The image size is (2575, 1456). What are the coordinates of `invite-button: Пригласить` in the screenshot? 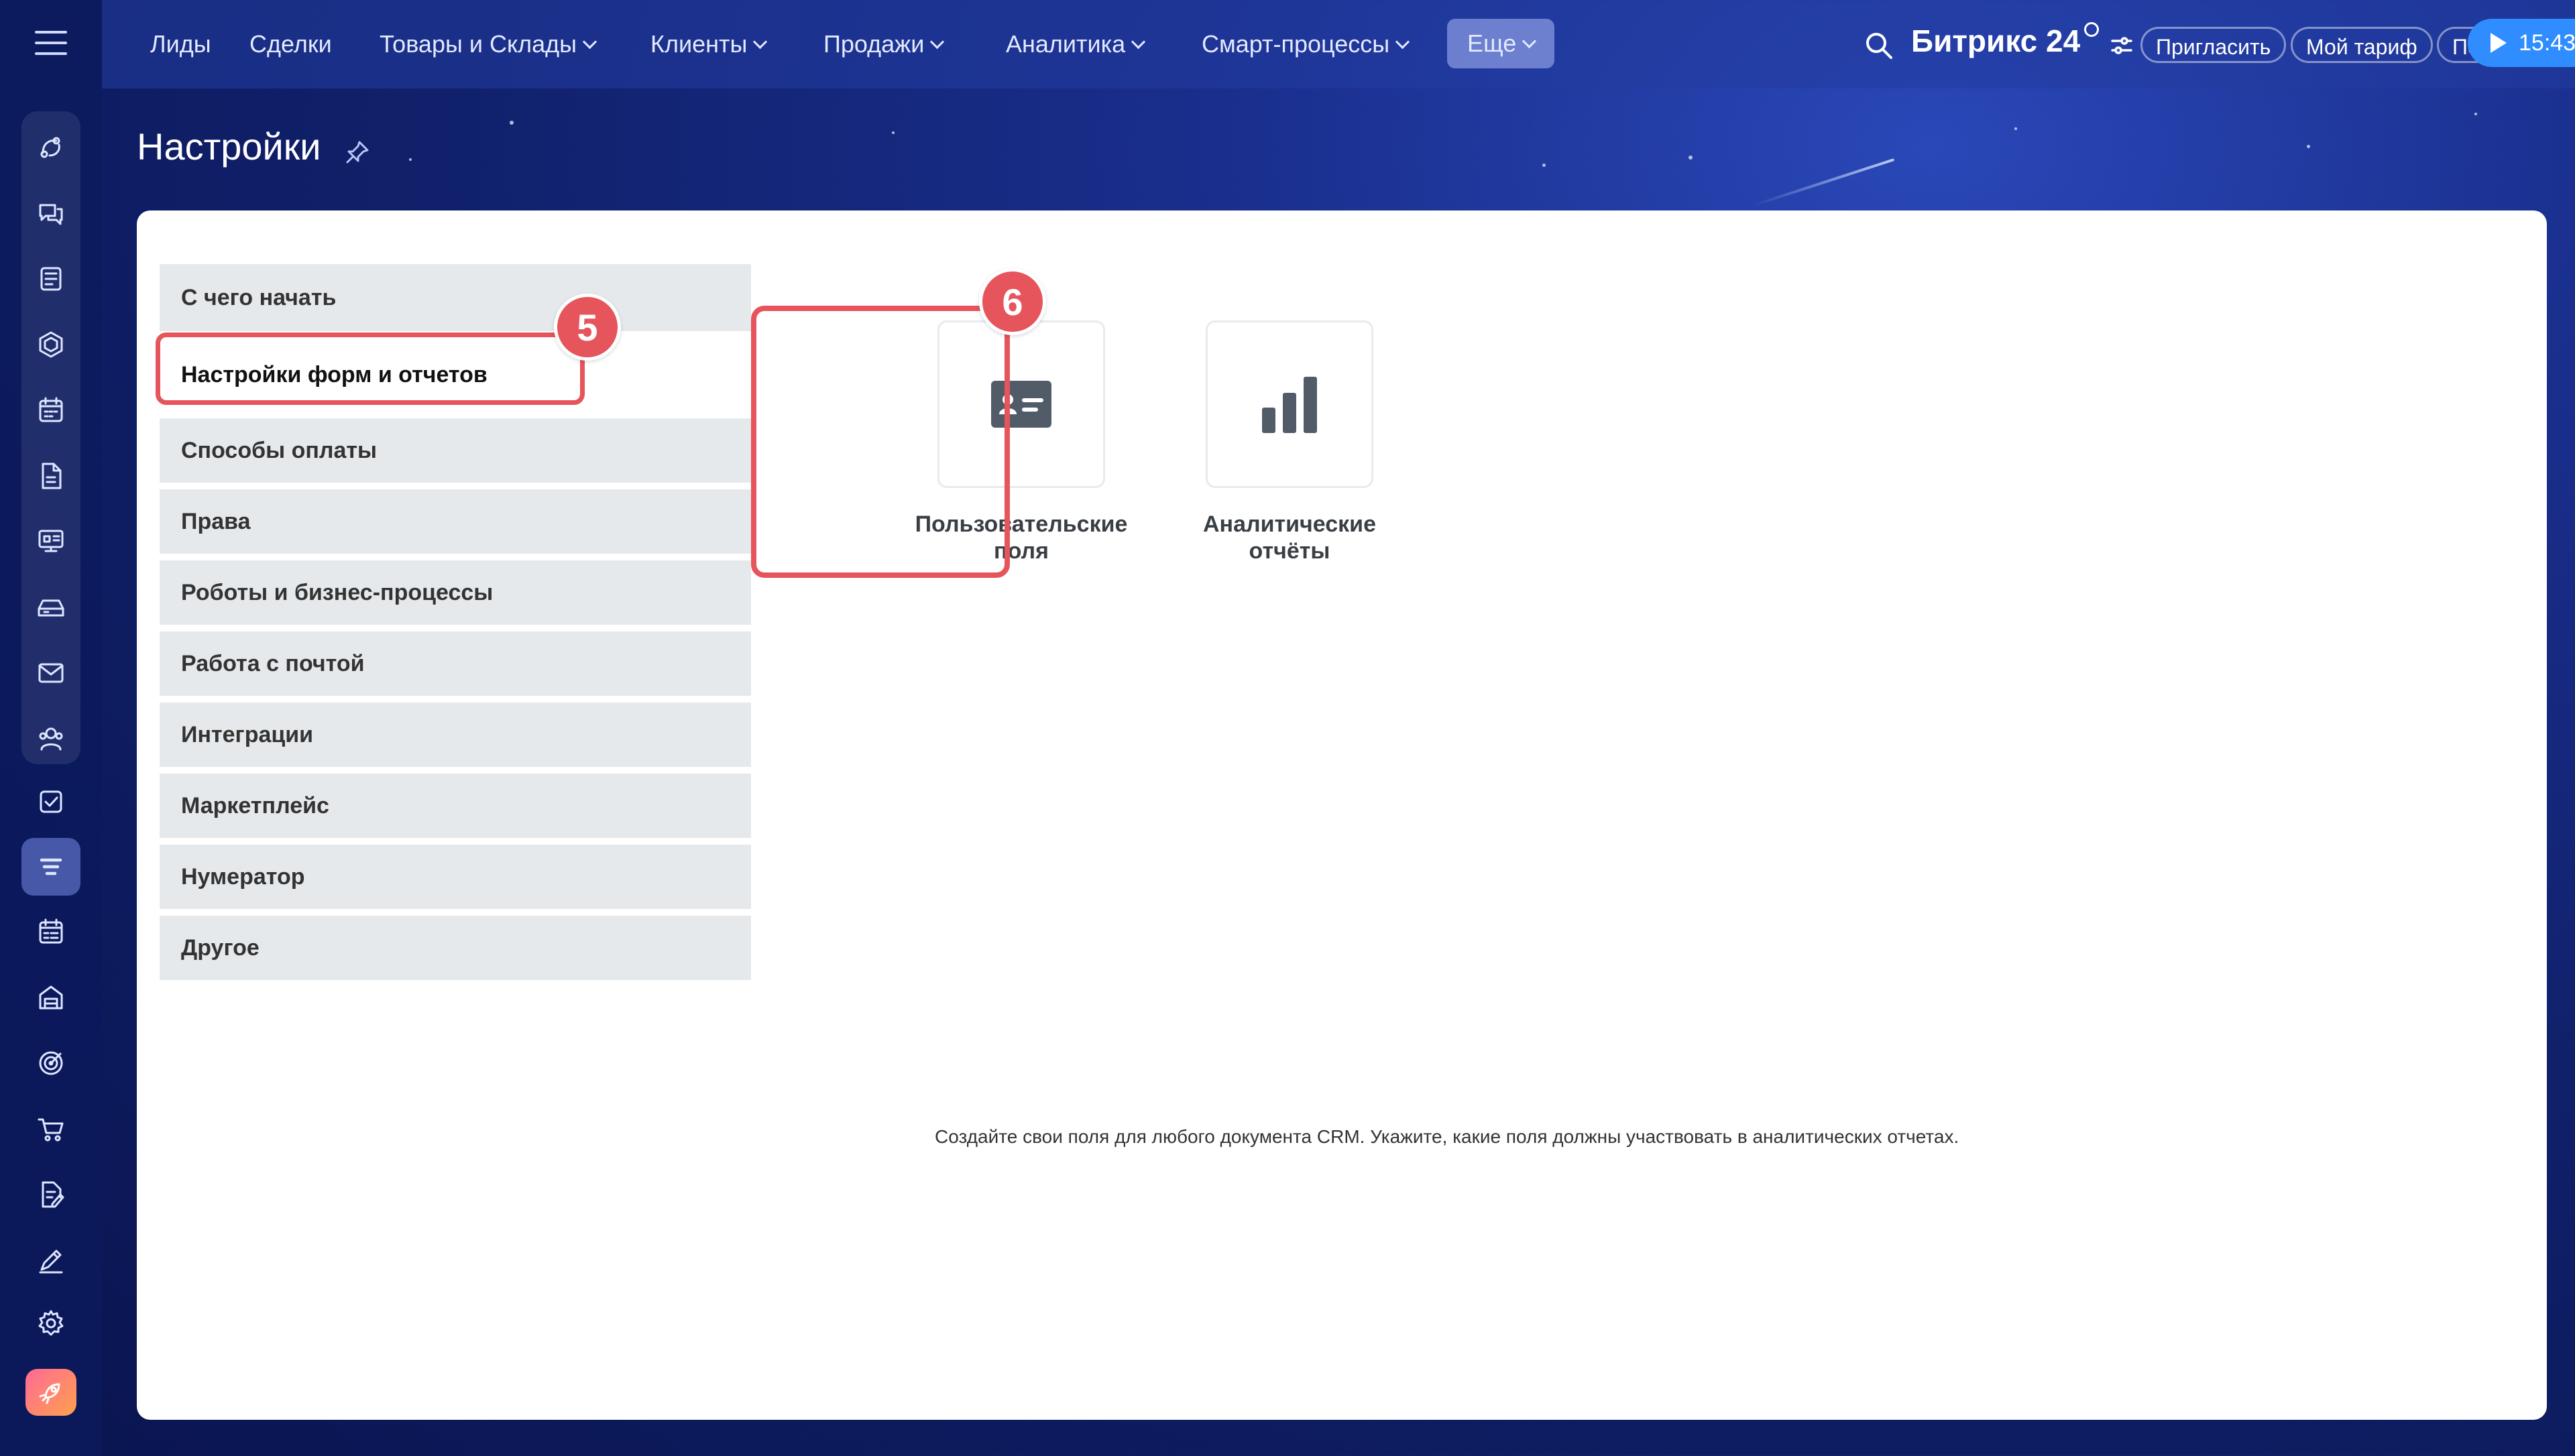 It's located at (2213, 45).